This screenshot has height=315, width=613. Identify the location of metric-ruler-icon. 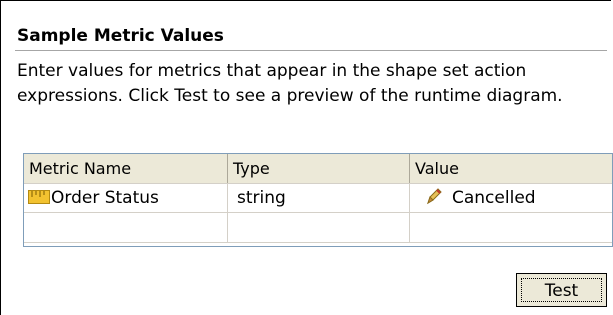
(39, 197).